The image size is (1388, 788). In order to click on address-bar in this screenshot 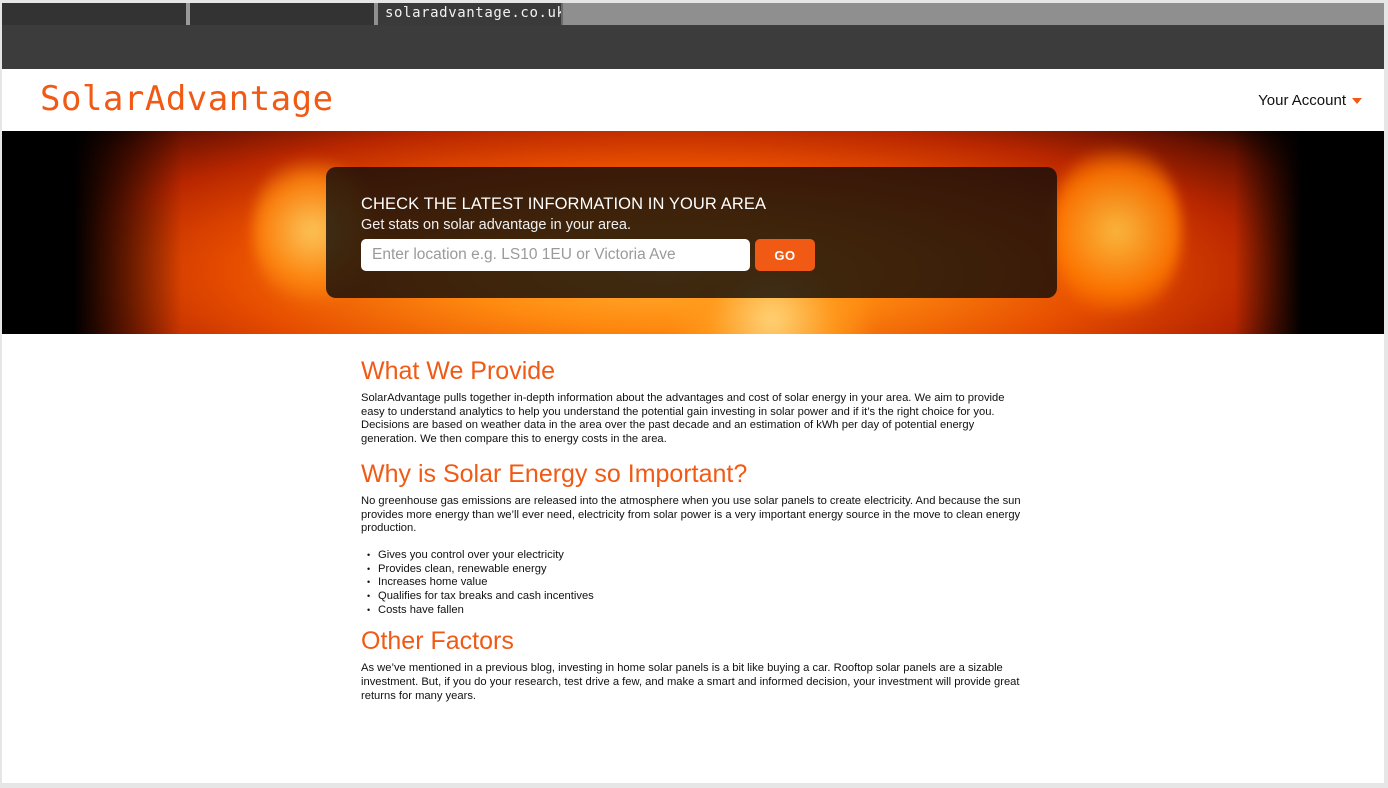, I will do `click(693, 47)`.